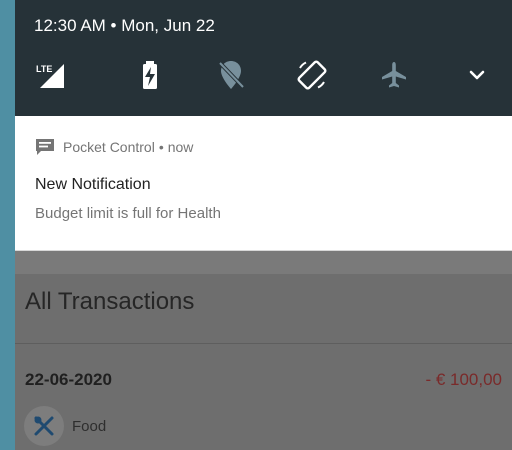 This screenshot has height=450, width=512. I want to click on status-datetime: 12:30 AM • Mon, Jun 22, so click(124, 25).